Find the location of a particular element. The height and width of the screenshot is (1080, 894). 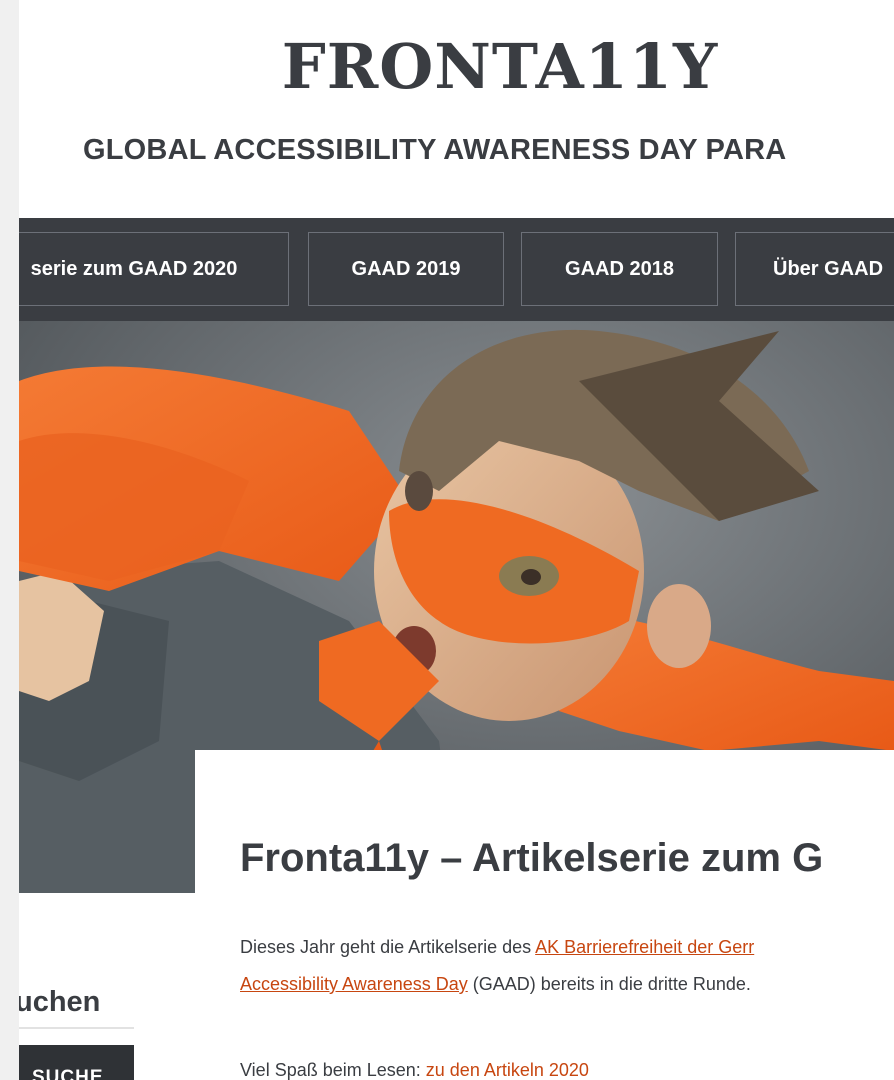

articles-2020-link: zu den Artikeln 2020 is located at coordinates (507, 1070).